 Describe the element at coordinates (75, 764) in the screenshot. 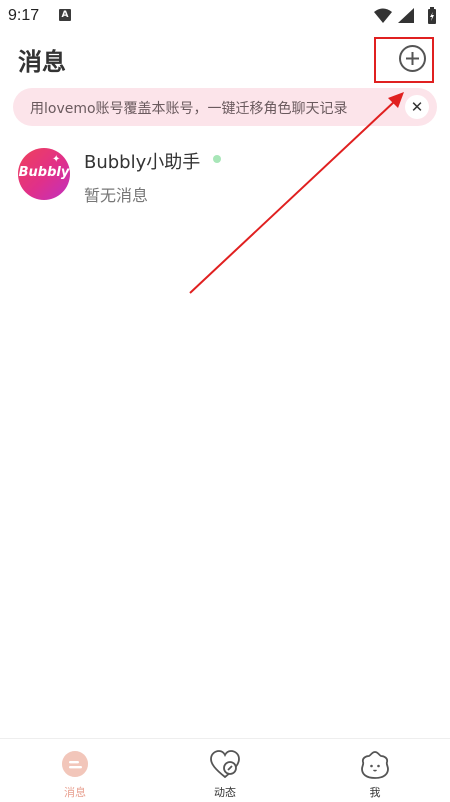

I see `message-icon` at that location.